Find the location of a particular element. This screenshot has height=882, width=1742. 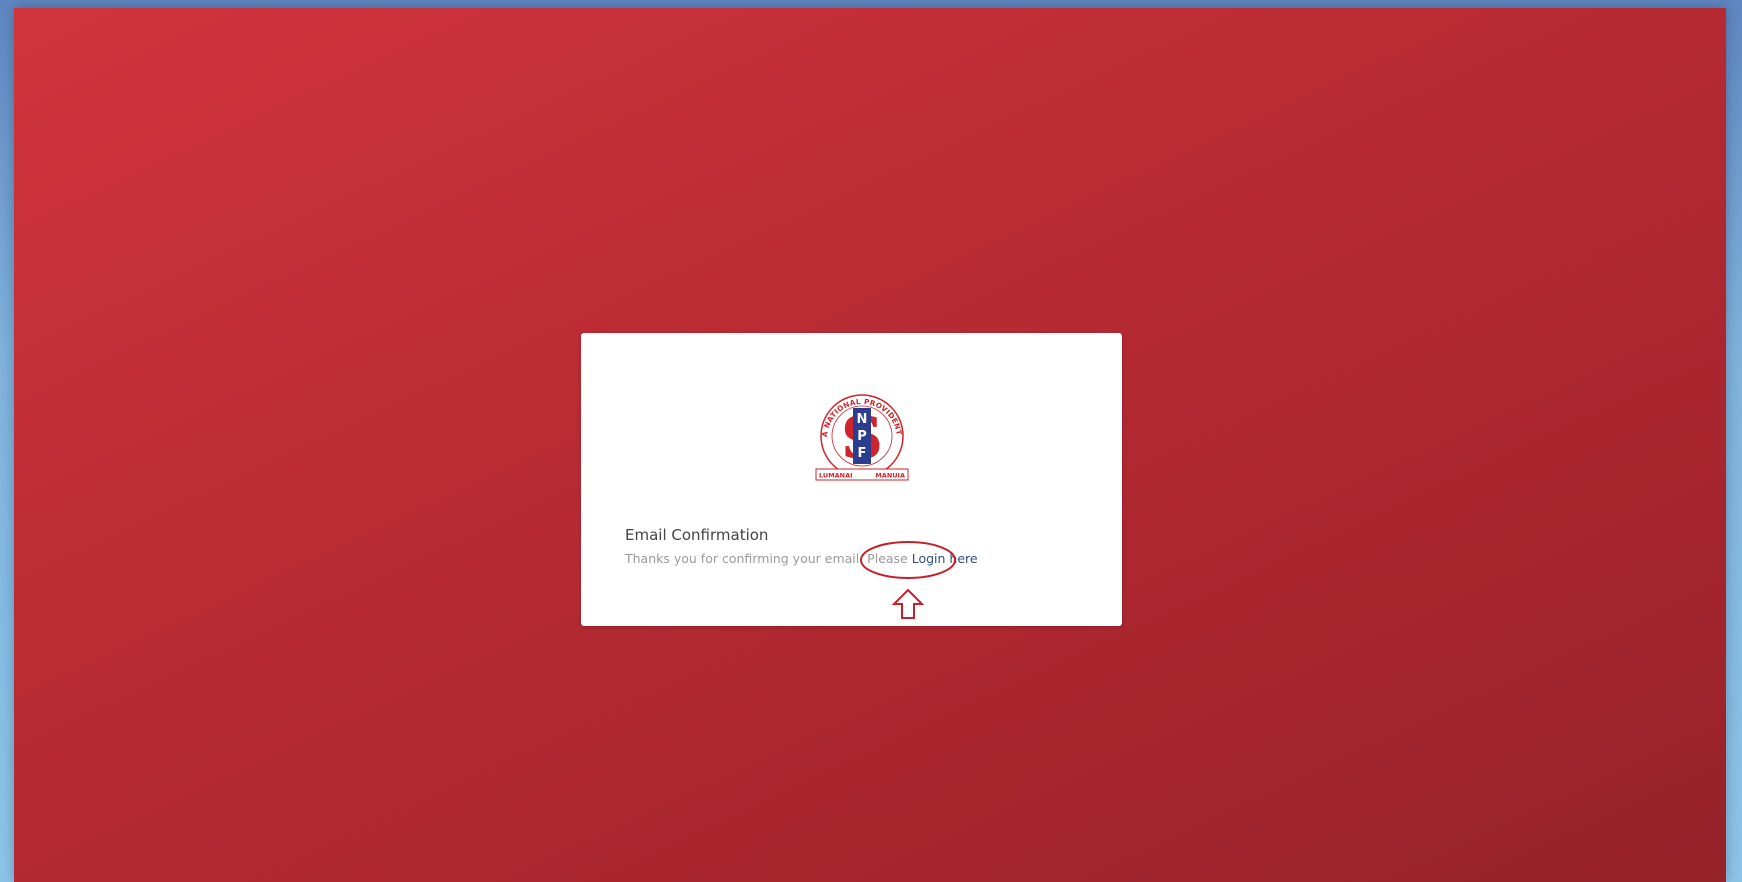

red-ellipse-icon is located at coordinates (908, 560).